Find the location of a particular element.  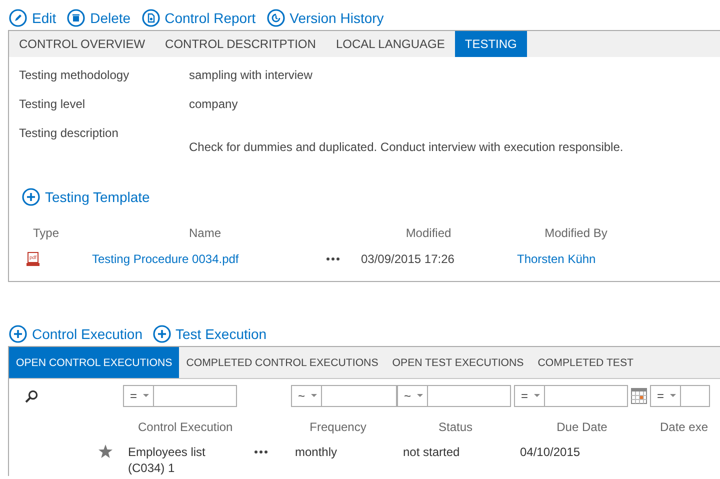

due-date-cell-text: 04/10/2015 is located at coordinates (550, 452).